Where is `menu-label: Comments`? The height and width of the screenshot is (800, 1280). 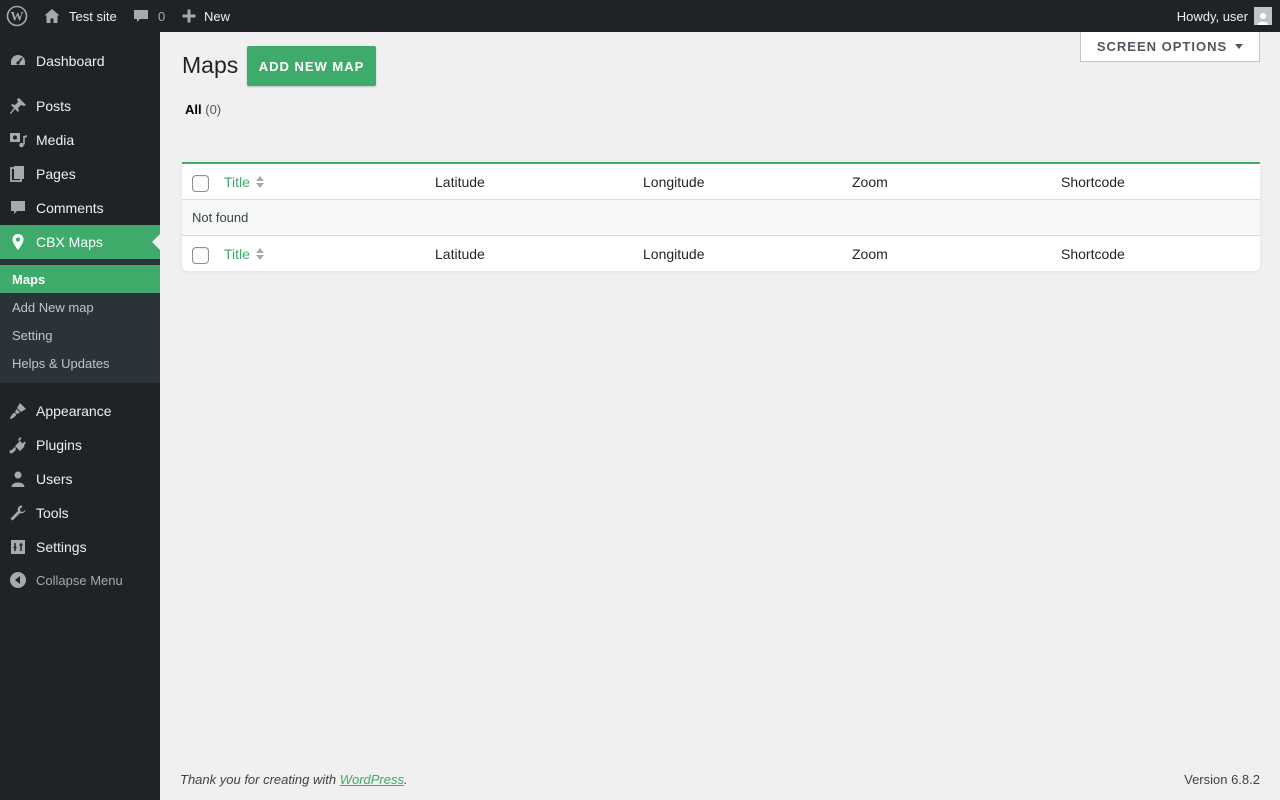
menu-label: Comments is located at coordinates (70, 208).